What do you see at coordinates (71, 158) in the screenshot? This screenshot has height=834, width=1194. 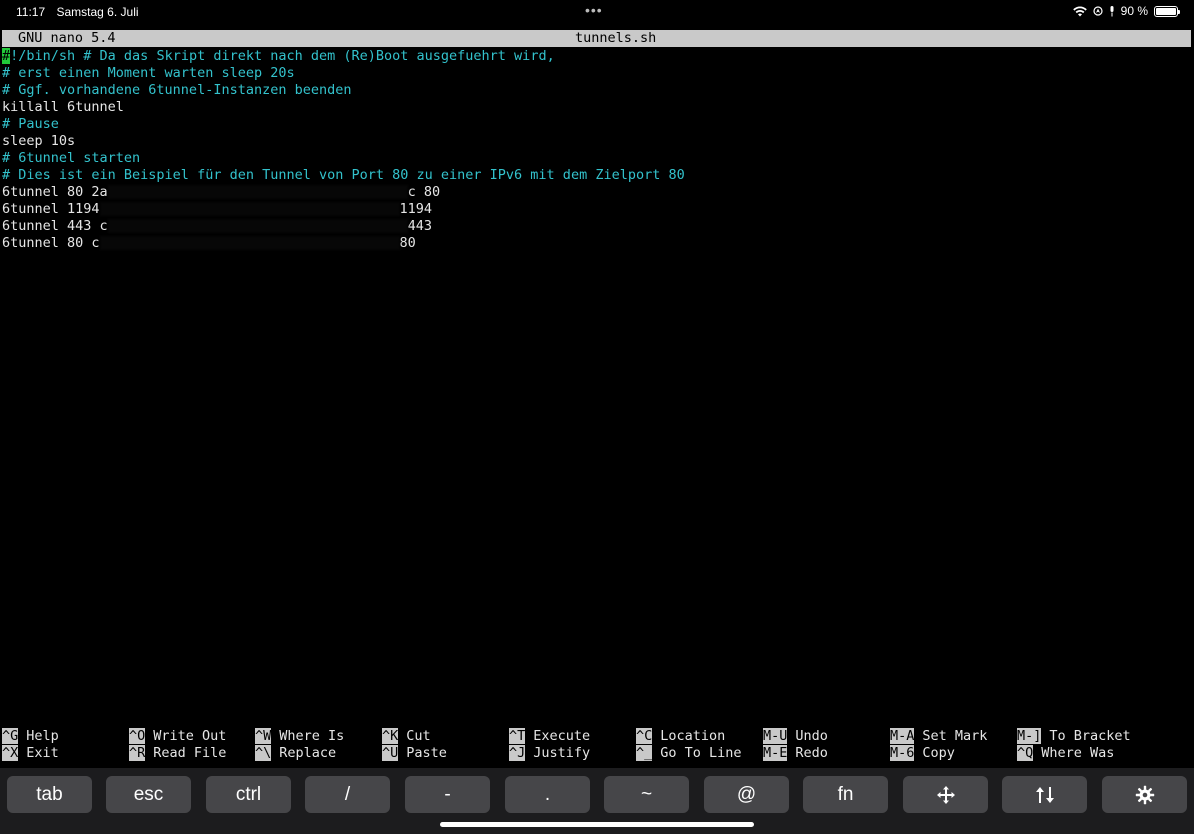 I see `line-text: # 6tunnel starten` at bounding box center [71, 158].